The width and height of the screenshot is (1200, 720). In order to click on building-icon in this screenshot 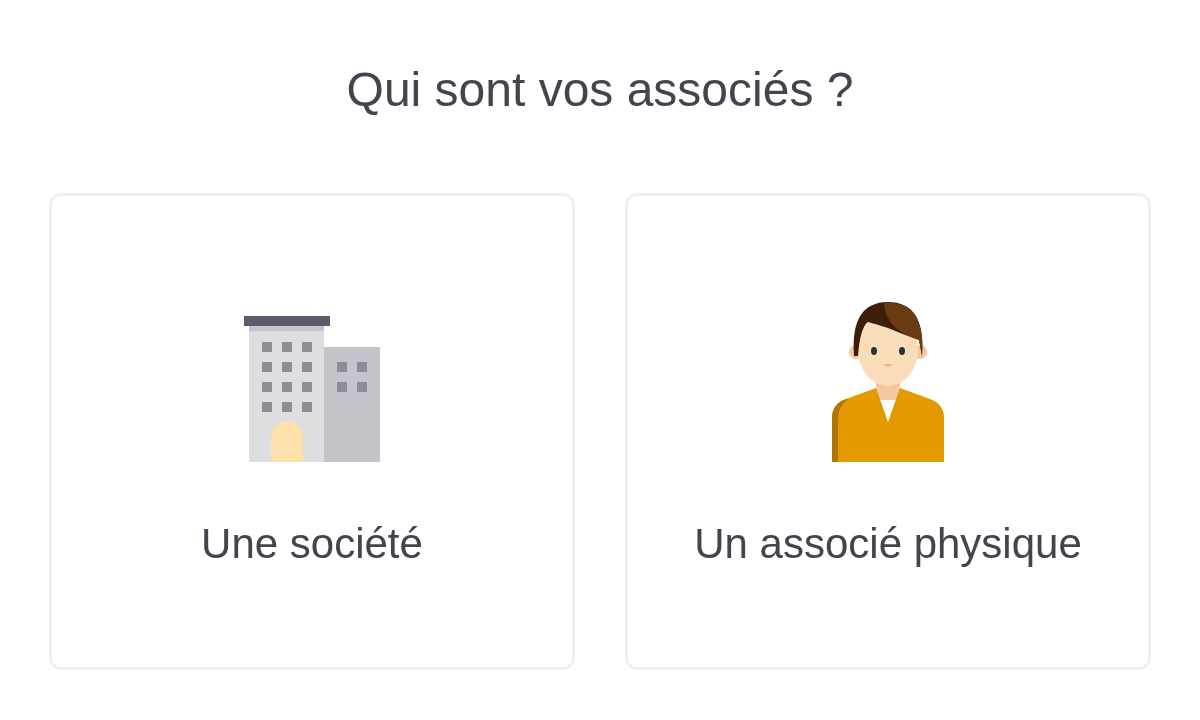, I will do `click(312, 389)`.